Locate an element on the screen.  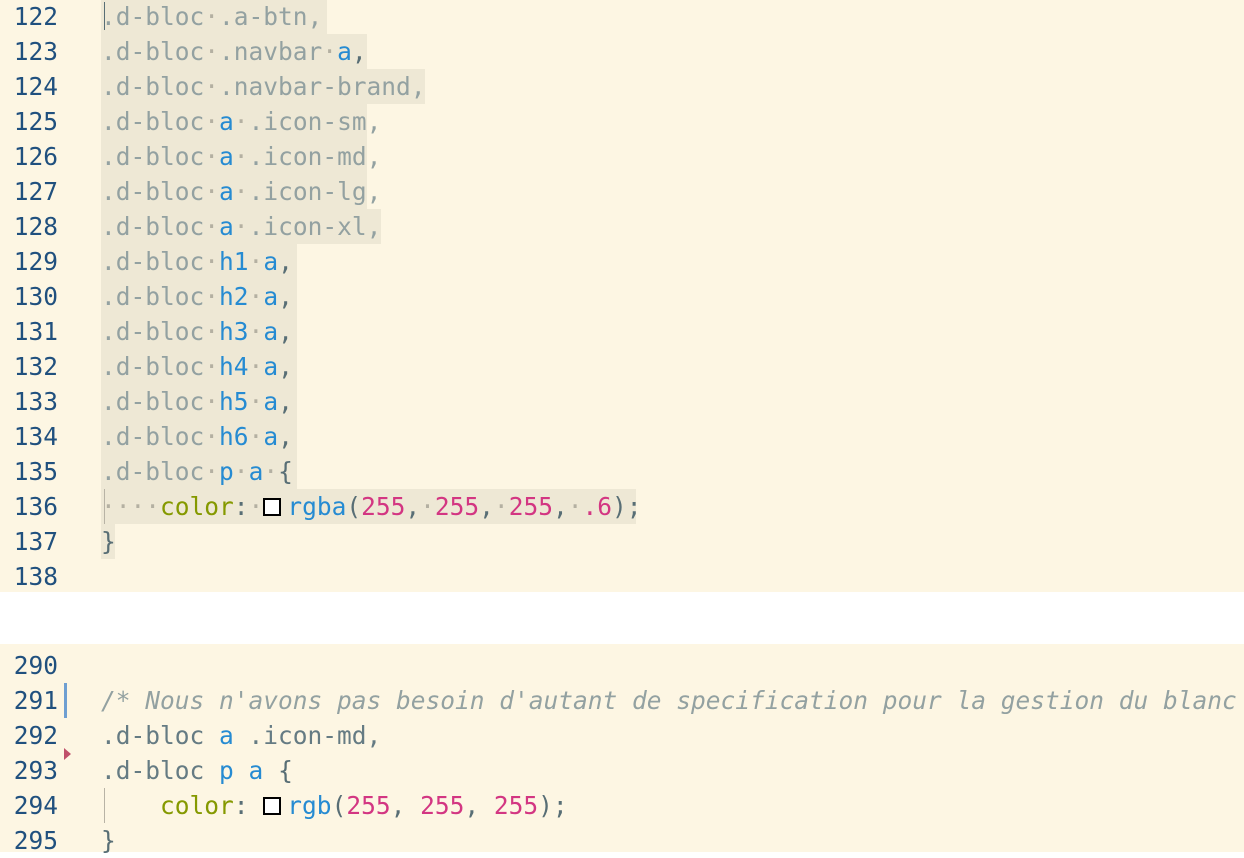
code-text: .d-bloc·a·.icon-lg, is located at coordinates (241, 191).